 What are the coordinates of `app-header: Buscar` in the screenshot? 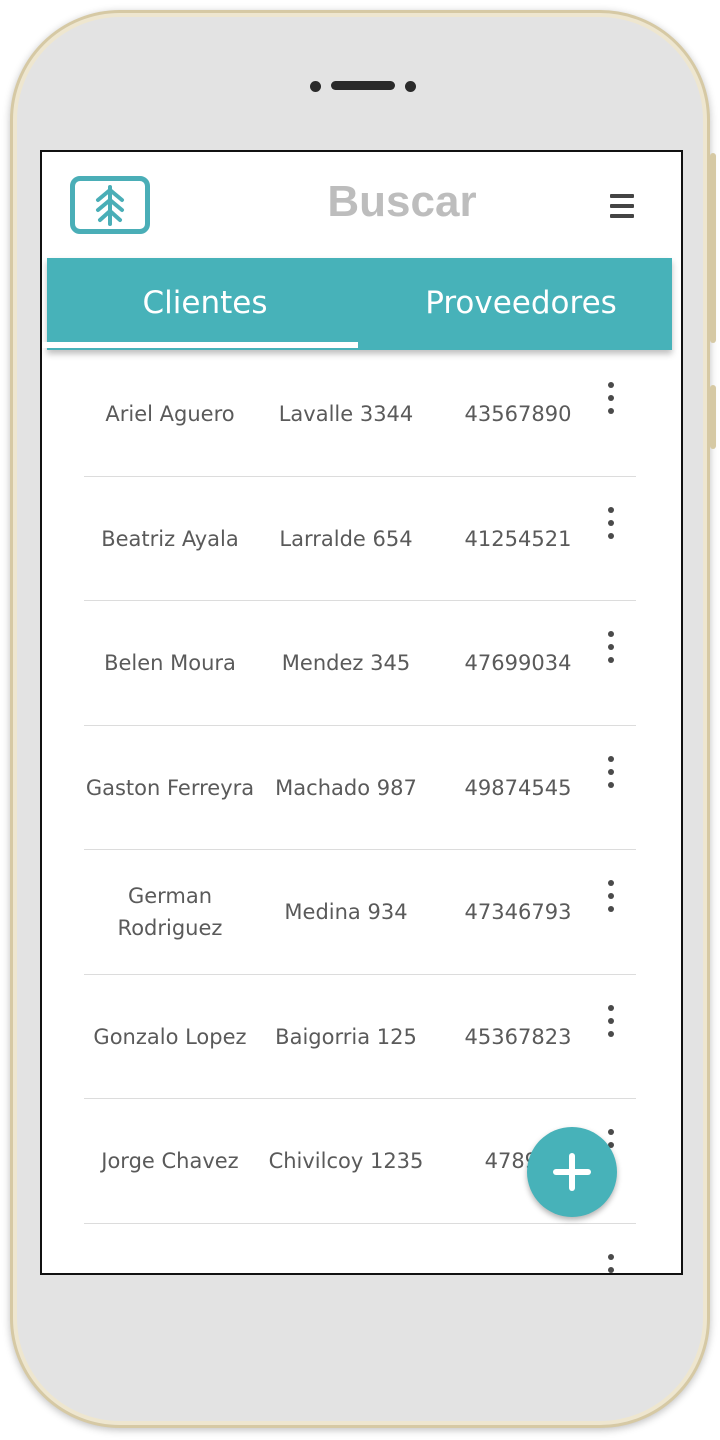 It's located at (361, 205).